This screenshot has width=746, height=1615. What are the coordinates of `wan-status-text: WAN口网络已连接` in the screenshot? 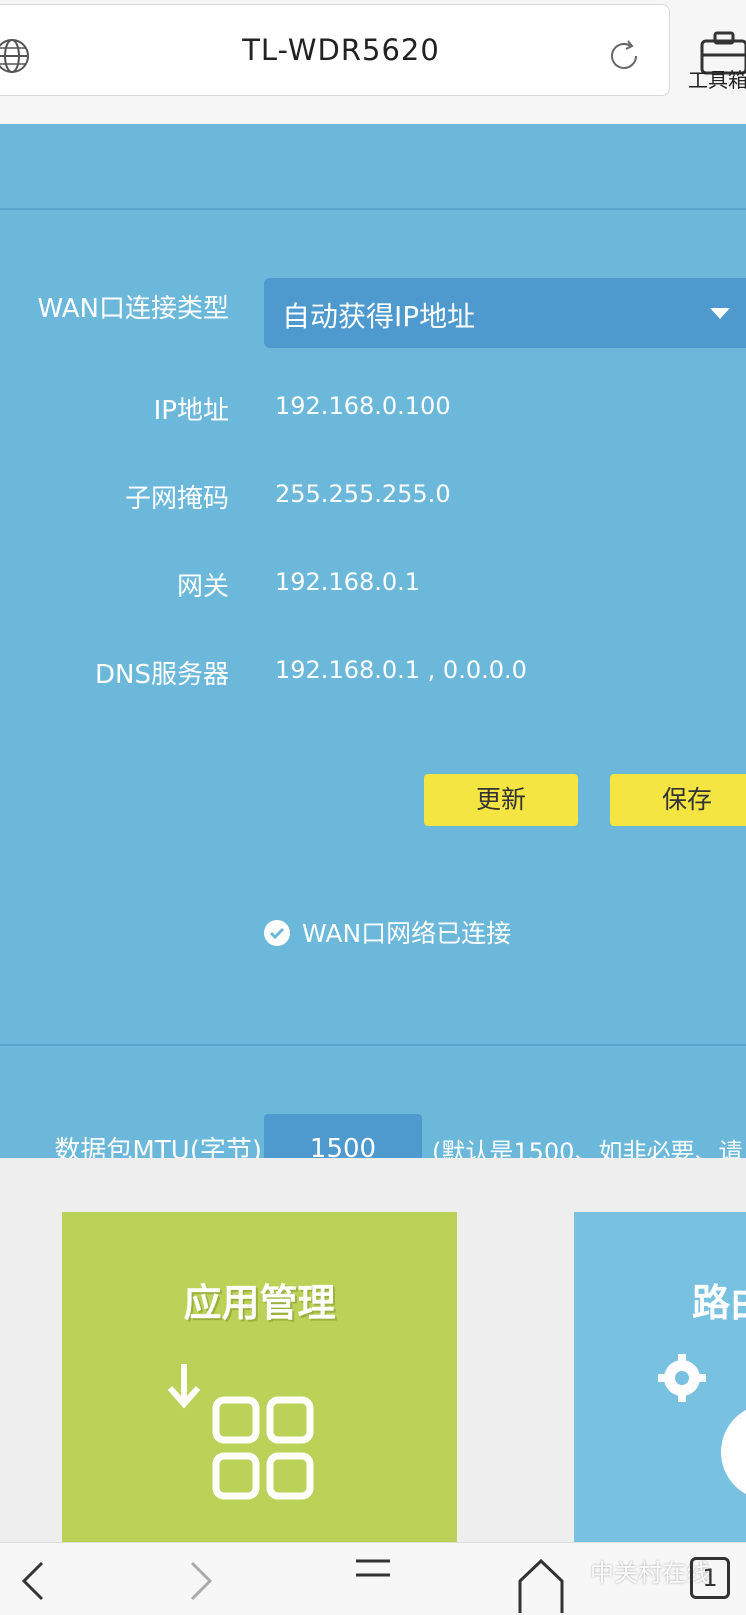 It's located at (407, 933).